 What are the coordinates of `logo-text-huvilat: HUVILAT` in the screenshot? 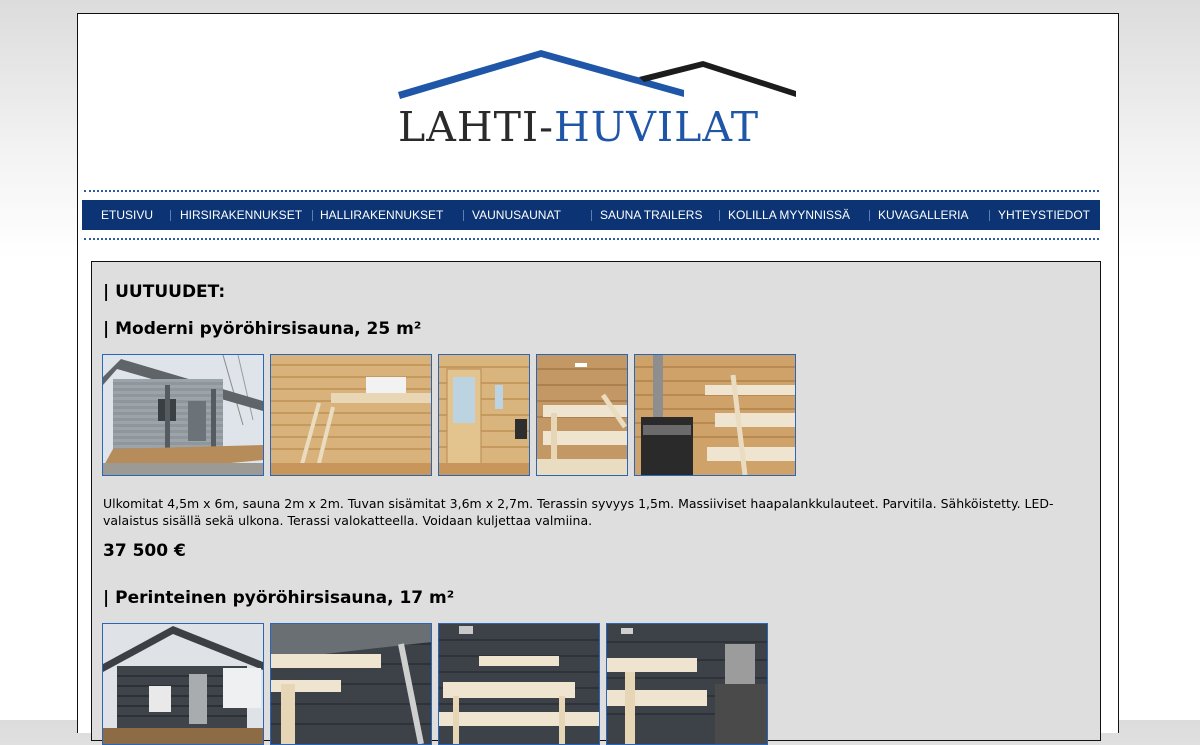 It's located at (657, 127).